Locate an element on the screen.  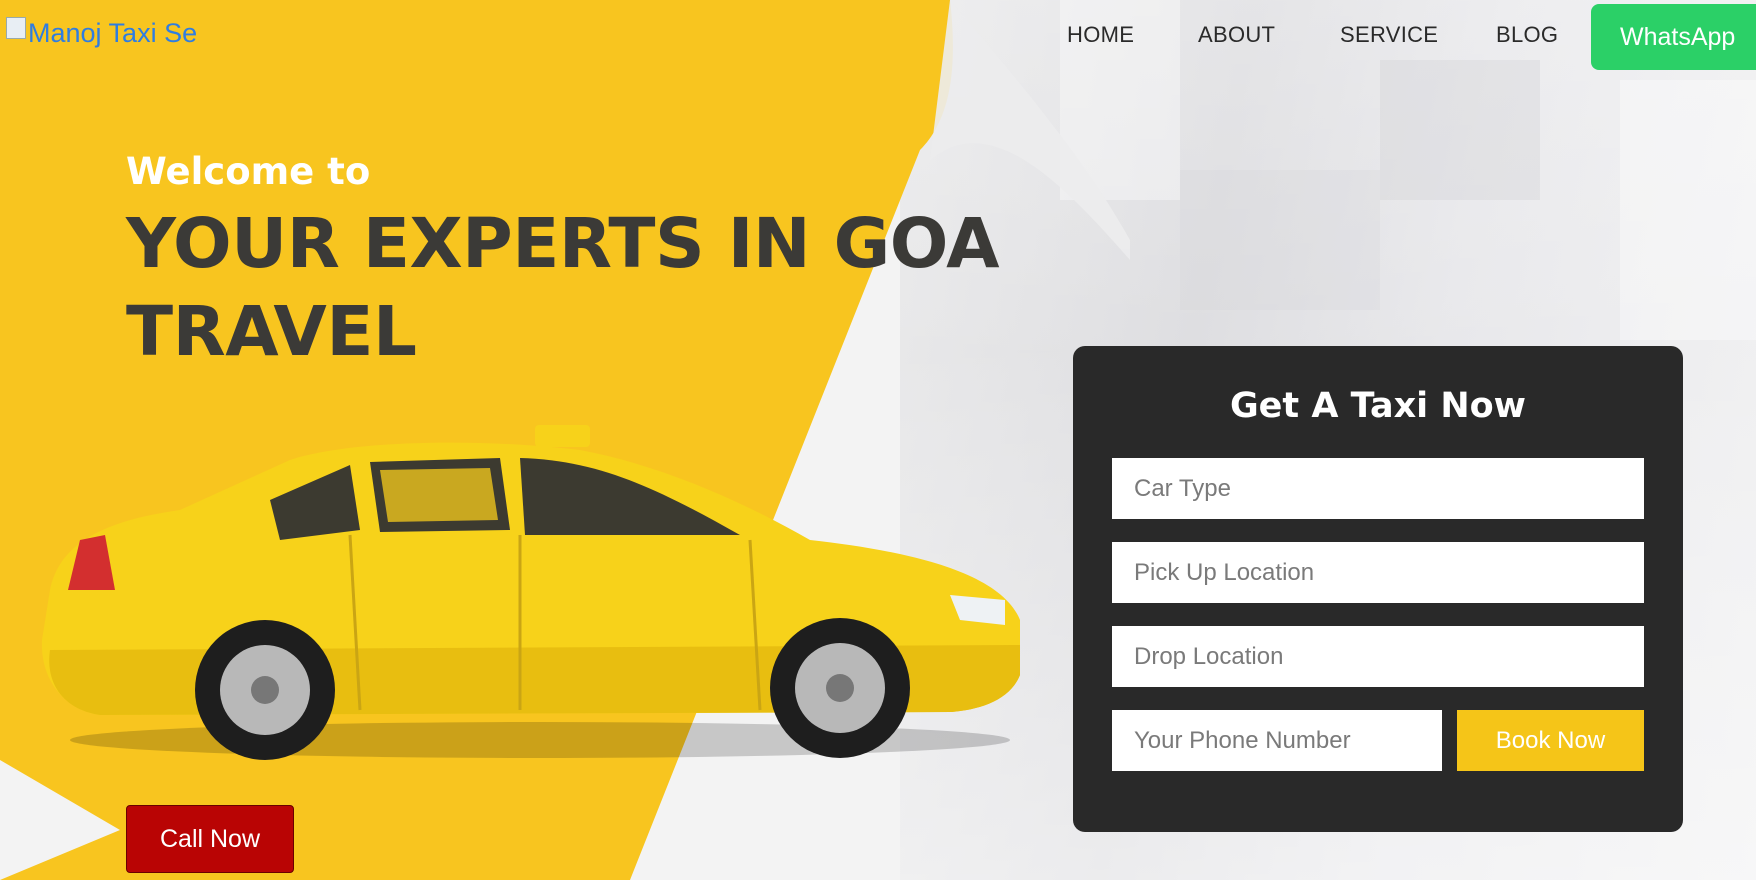
pickup-location-input is located at coordinates (1378, 572).